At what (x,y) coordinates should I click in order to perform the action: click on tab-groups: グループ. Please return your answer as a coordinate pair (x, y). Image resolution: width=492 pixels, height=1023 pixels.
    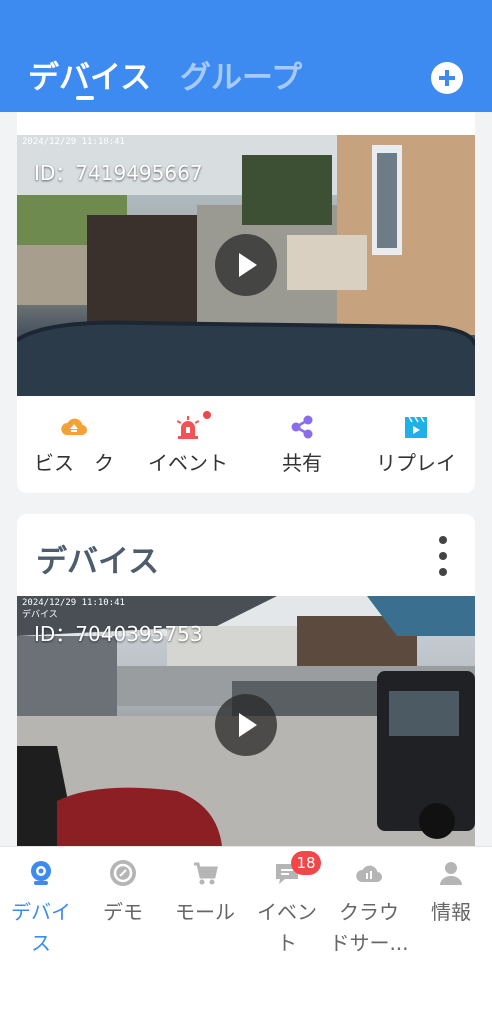
    Looking at the image, I should click on (241, 74).